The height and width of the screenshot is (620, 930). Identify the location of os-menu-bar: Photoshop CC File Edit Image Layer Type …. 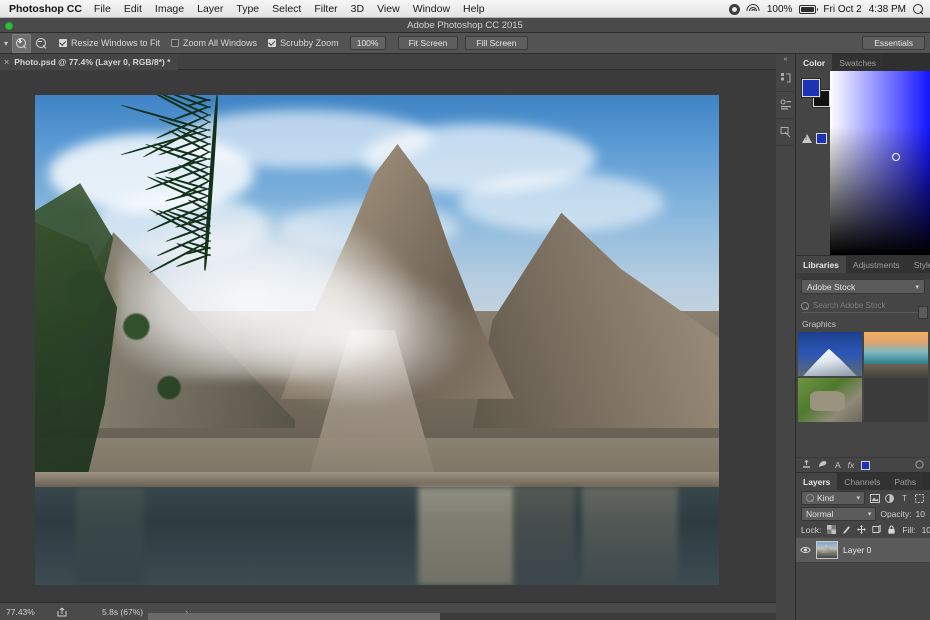
(465, 9).